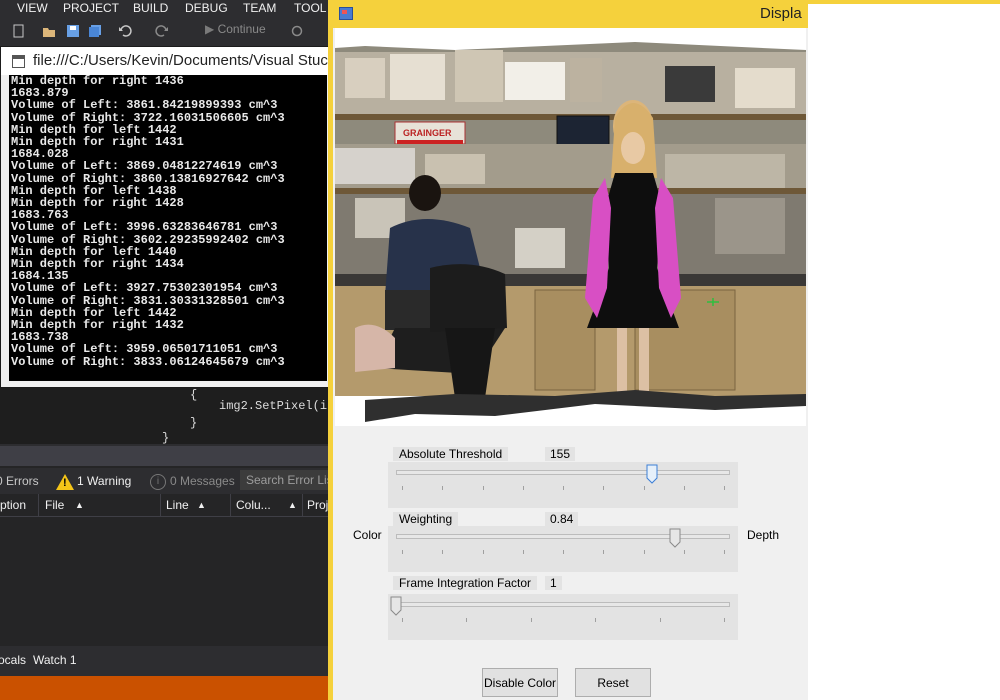 The image size is (1000, 700). Describe the element at coordinates (166, 438) in the screenshot. I see `code-line: }` at that location.